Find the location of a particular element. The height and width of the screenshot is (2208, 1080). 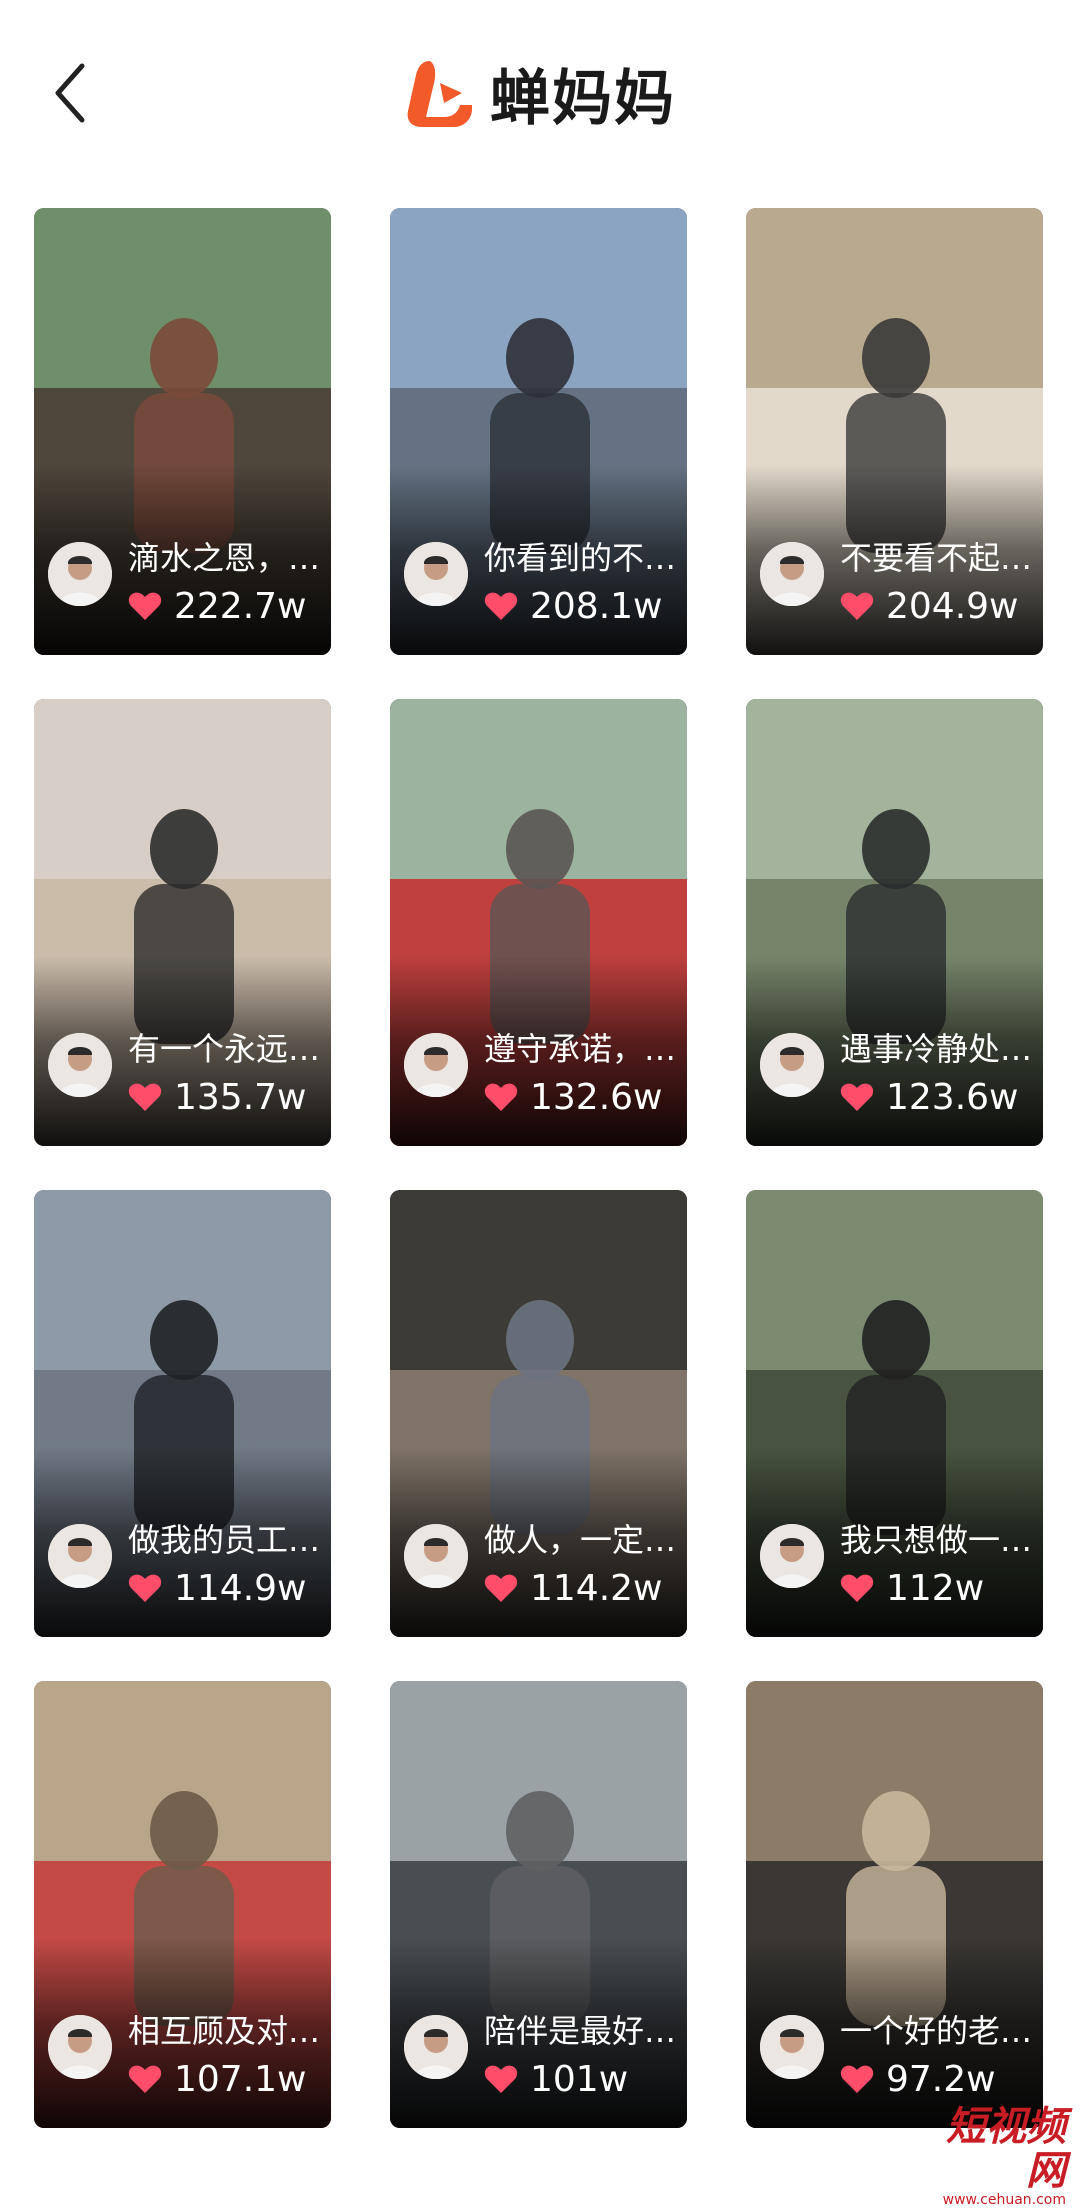

like-count: 132.6w is located at coordinates (596, 1097).